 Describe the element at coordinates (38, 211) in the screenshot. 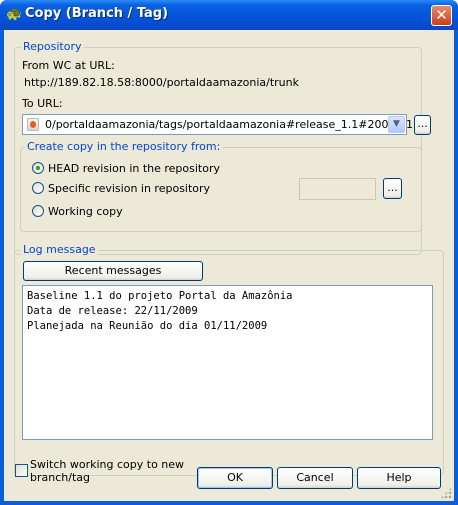

I see `radio-working-copy-button` at that location.